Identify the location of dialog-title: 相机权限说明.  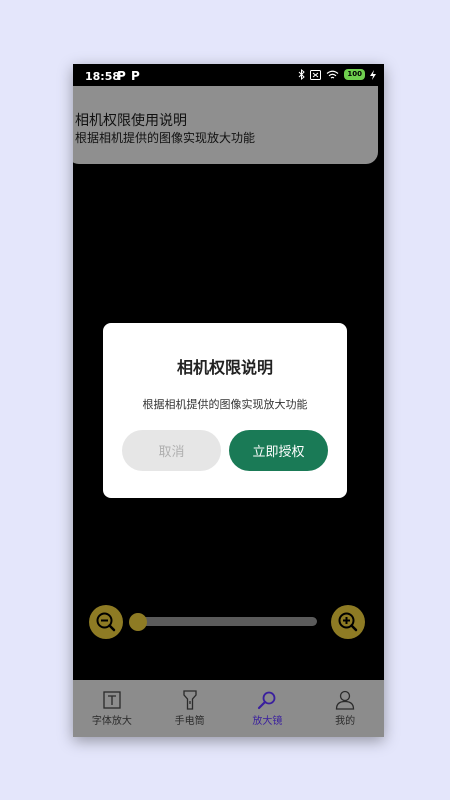
(224, 367).